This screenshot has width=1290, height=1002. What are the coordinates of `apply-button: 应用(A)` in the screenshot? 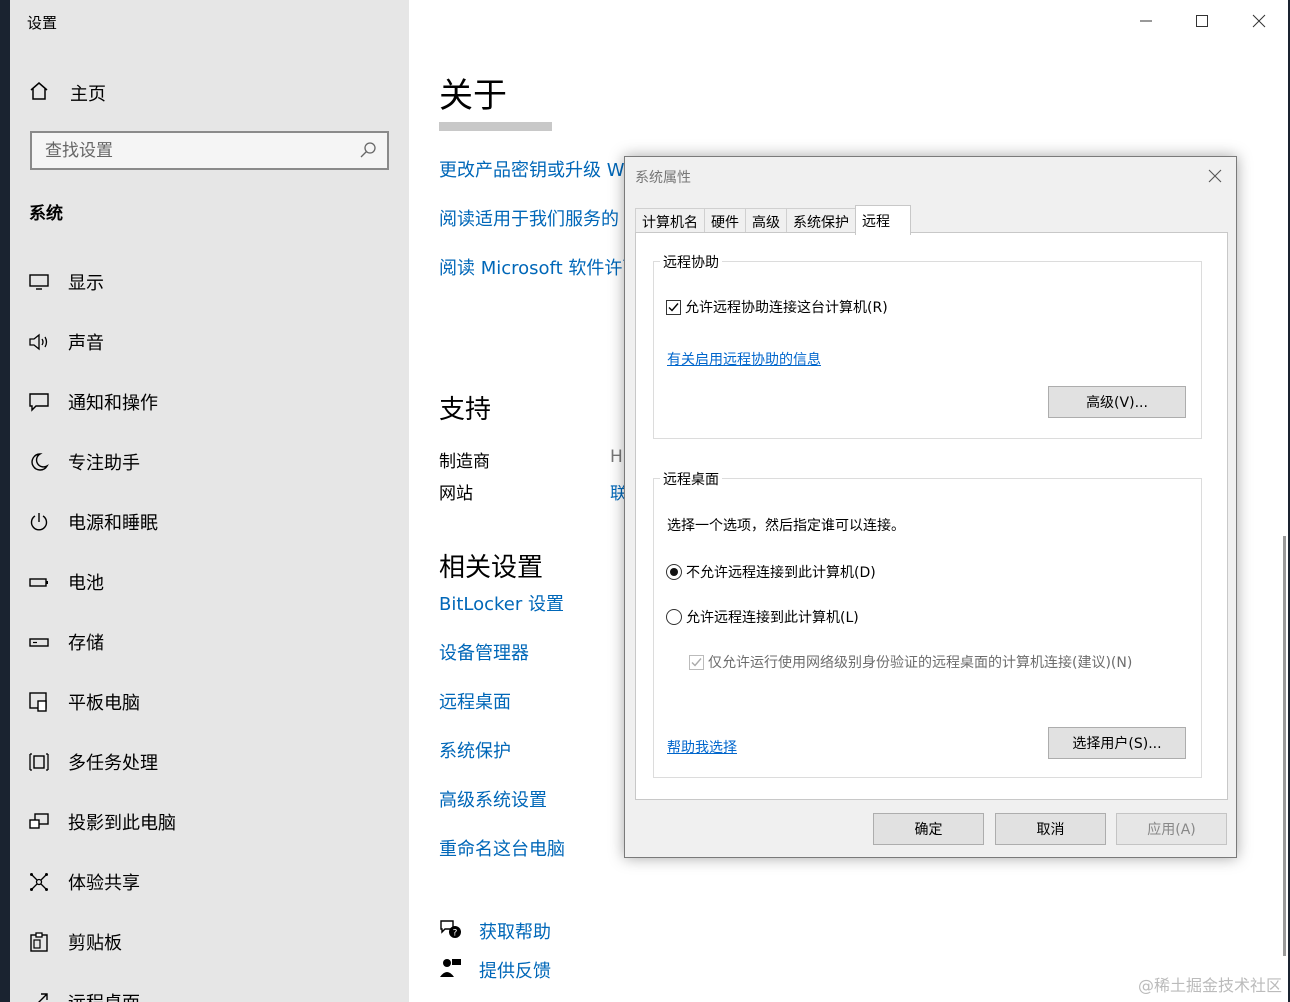 It's located at (1171, 829).